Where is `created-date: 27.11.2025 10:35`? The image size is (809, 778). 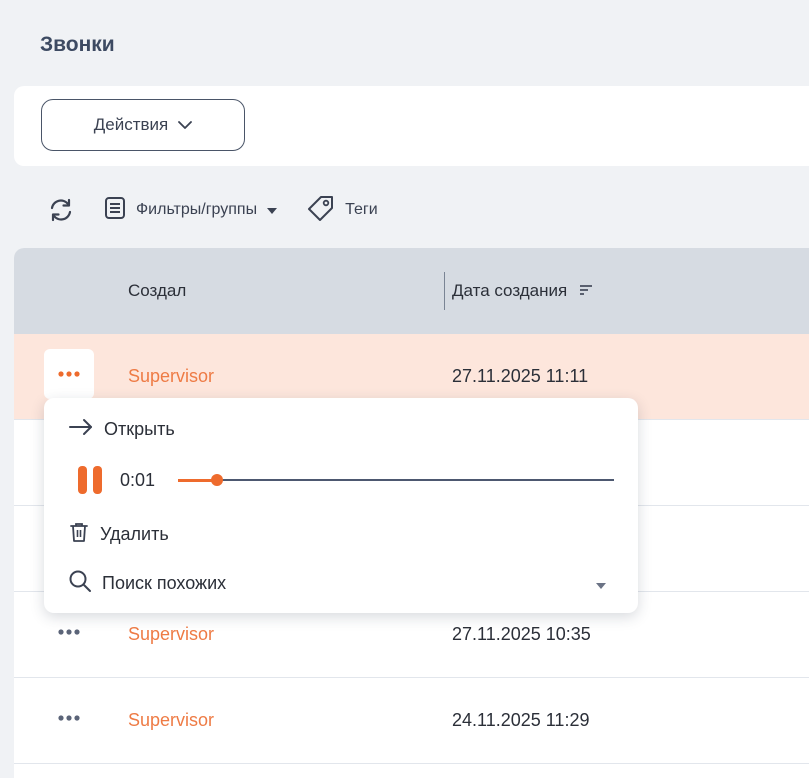
created-date: 27.11.2025 10:35 is located at coordinates (521, 634).